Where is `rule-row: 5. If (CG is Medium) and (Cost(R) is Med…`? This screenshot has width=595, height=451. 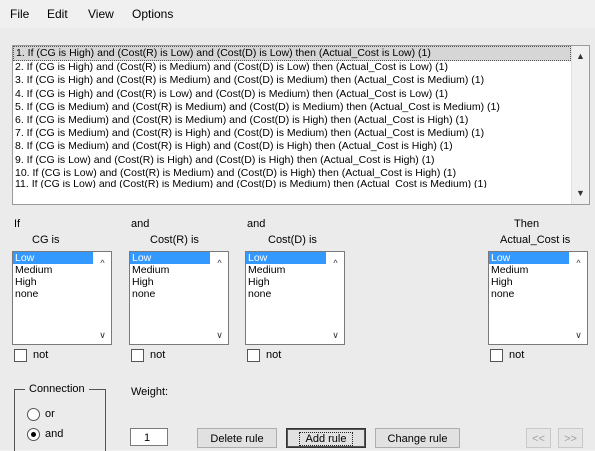 rule-row: 5. If (CG is Medium) and (Cost(R) is Med… is located at coordinates (301, 107).